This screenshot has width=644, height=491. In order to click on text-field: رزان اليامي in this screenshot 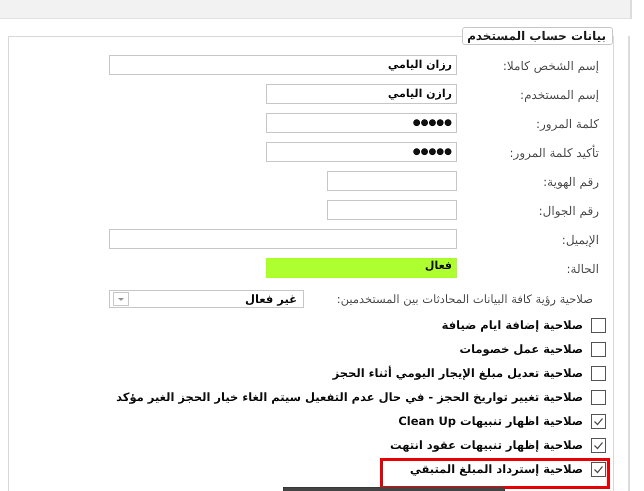, I will do `click(283, 65)`.